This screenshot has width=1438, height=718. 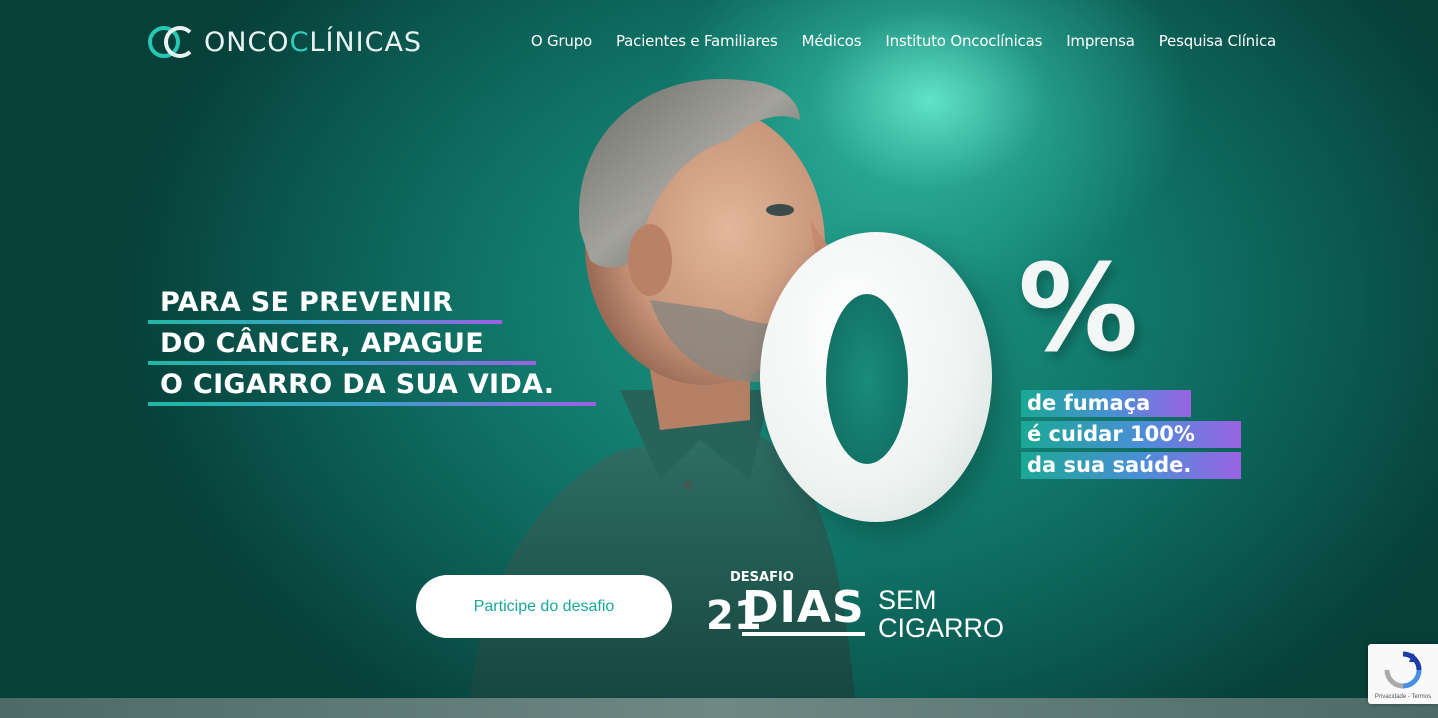 What do you see at coordinates (1217, 41) in the screenshot?
I see `nav-pesquisa-clinica: Pesquisa Clínica` at bounding box center [1217, 41].